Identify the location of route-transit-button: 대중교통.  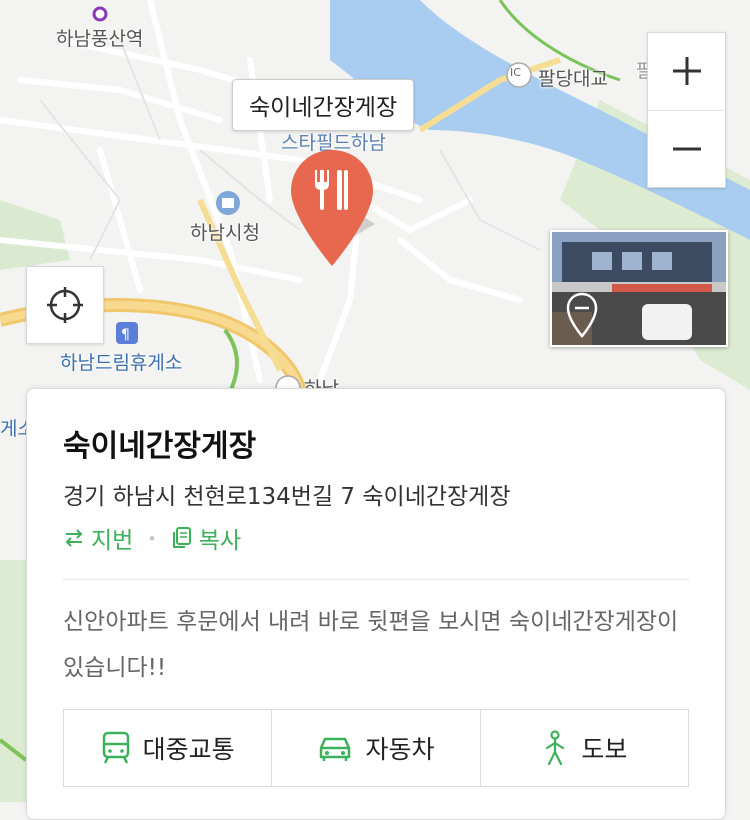
(167, 748).